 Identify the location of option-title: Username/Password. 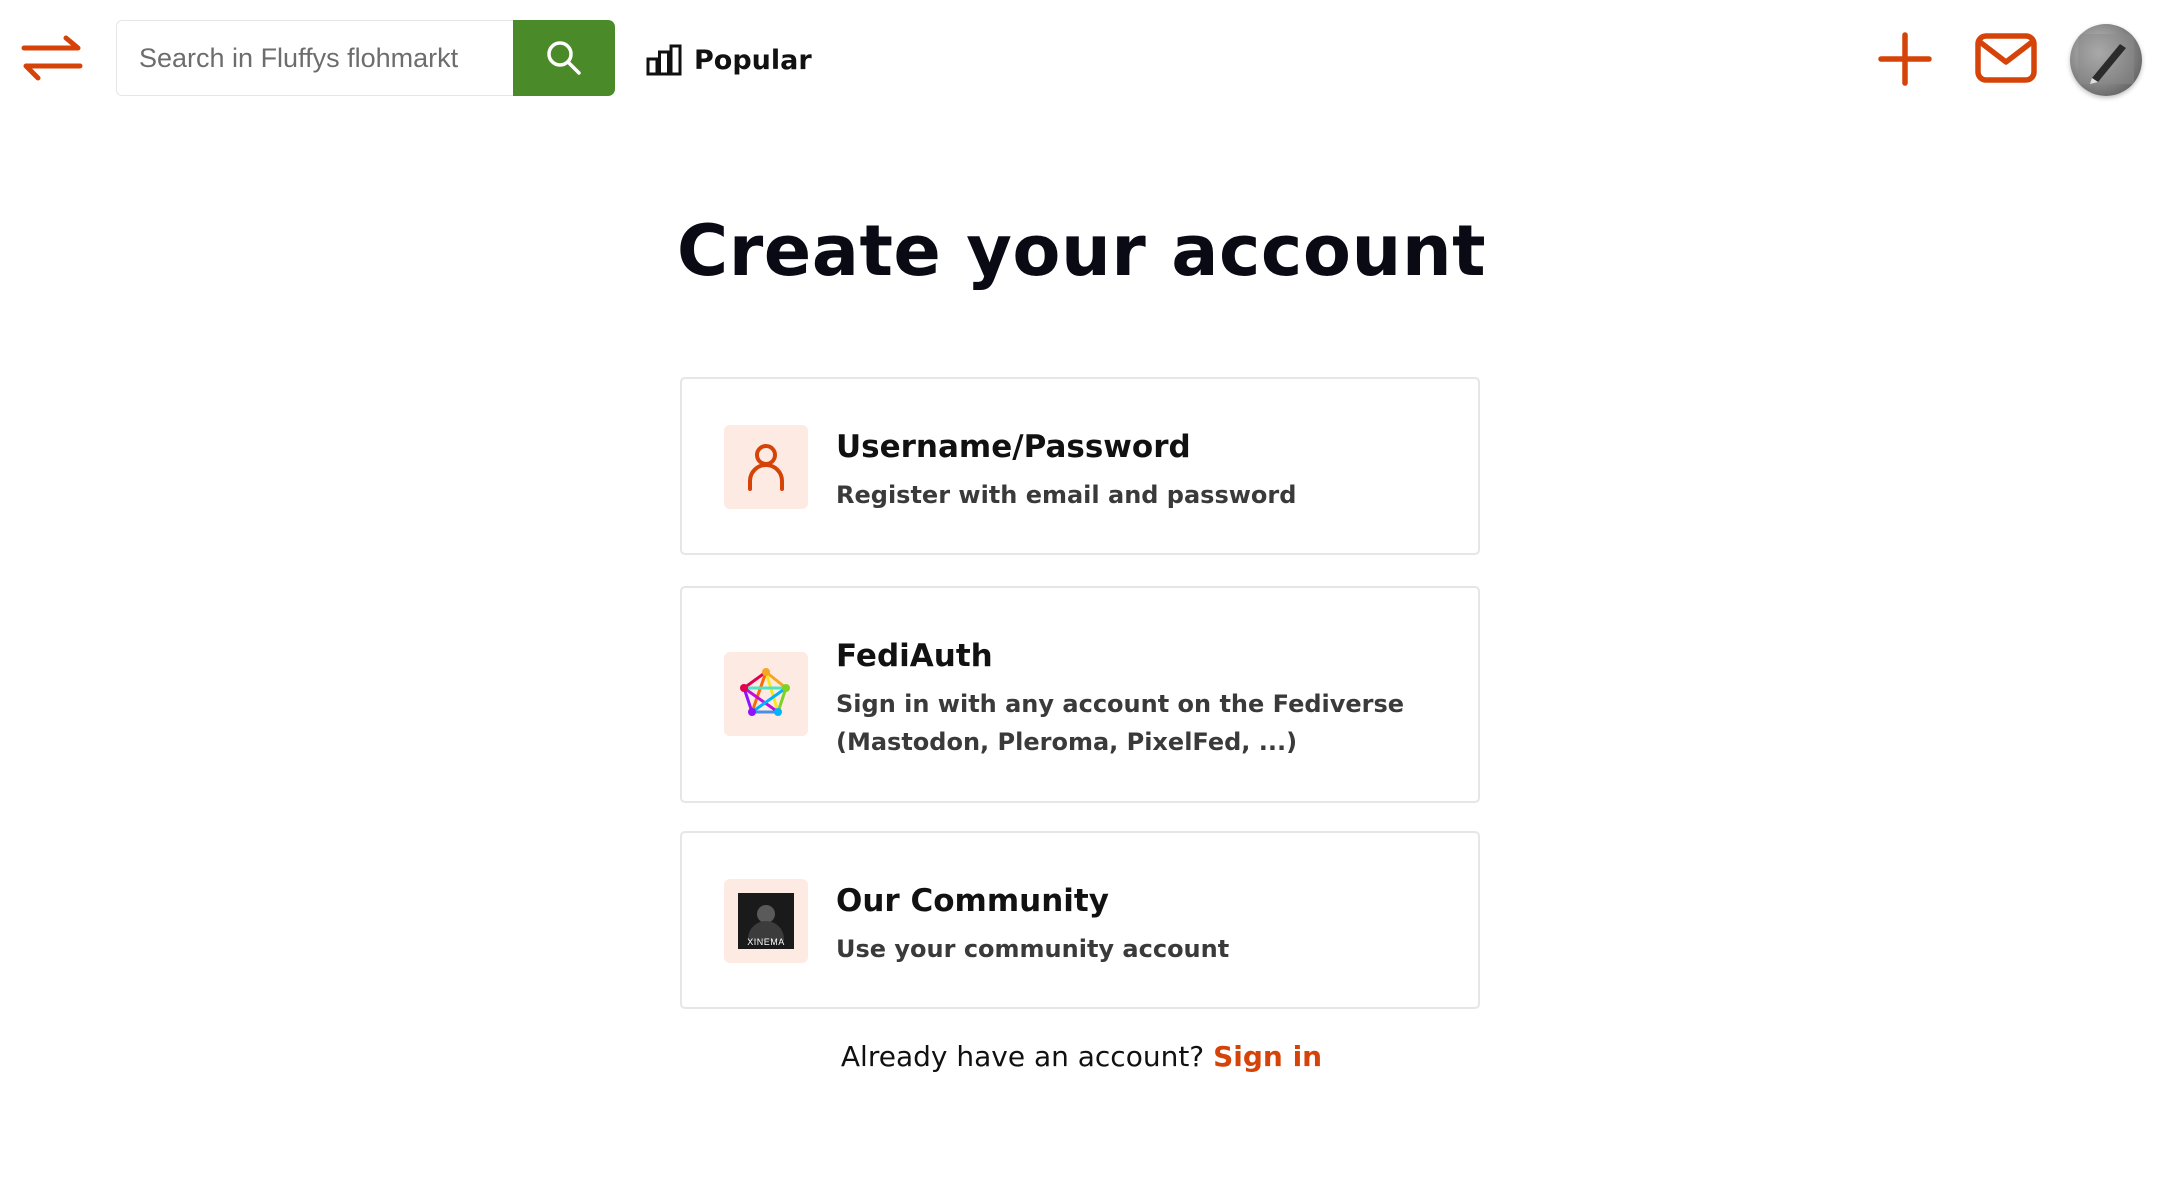
(1013, 447).